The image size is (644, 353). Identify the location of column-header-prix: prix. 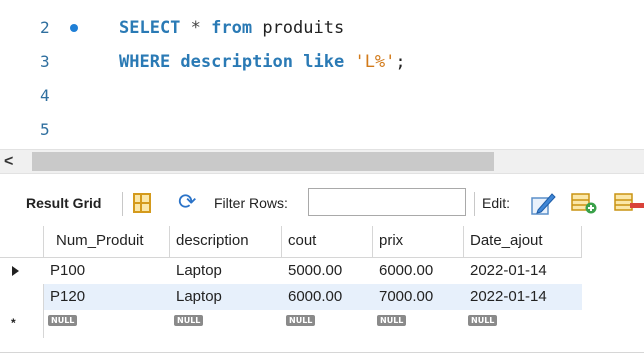
(418, 242).